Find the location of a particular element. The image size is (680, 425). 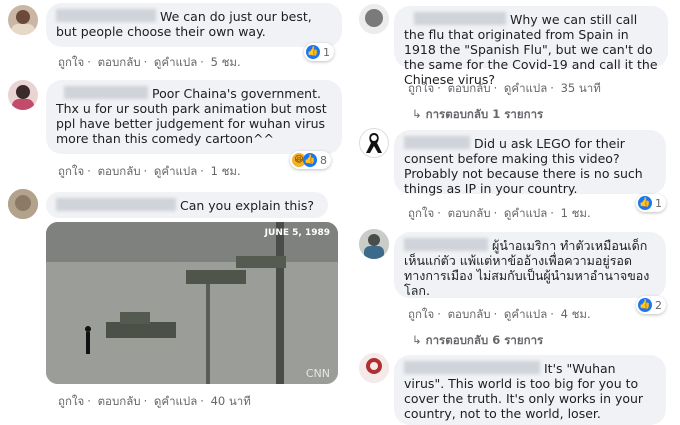

comment-bubble: Can you explain this? is located at coordinates (187, 205).